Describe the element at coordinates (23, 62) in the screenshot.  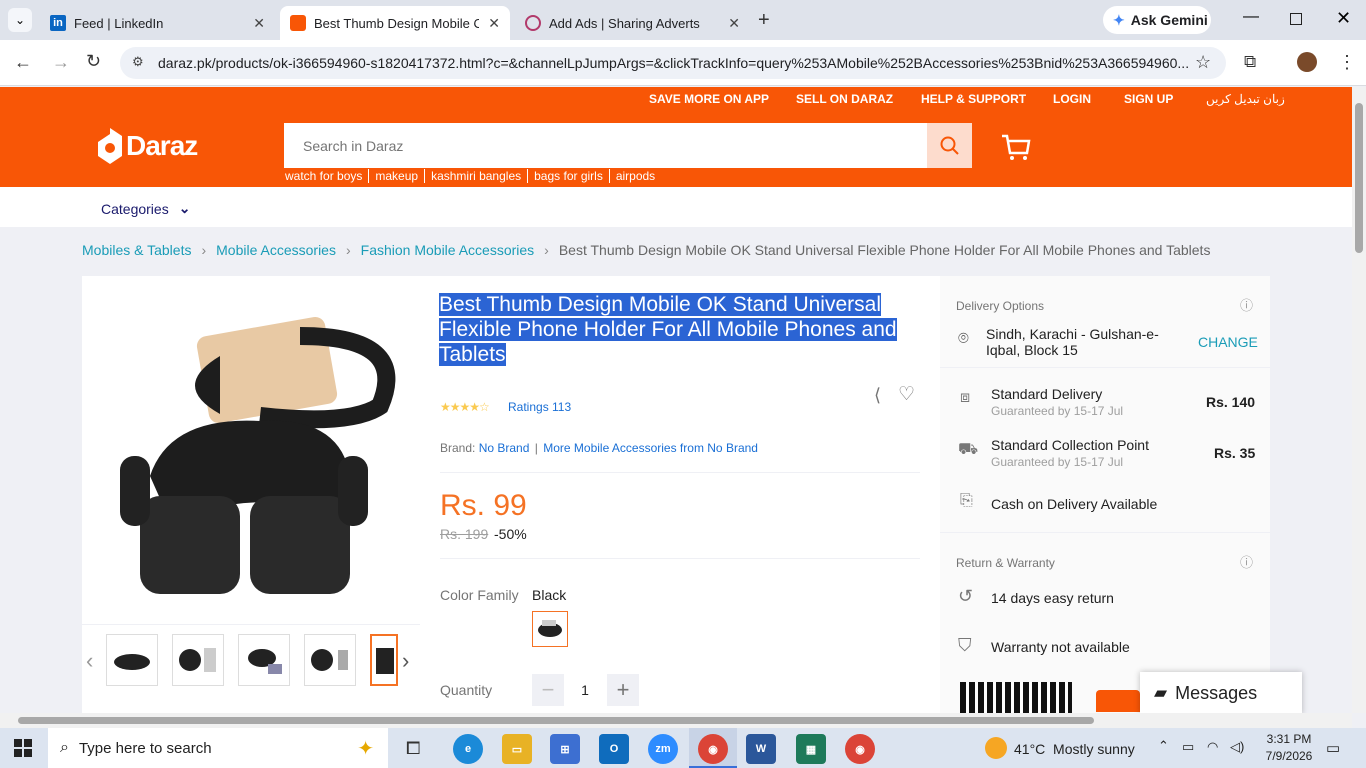
I see `back-icon: ←` at that location.